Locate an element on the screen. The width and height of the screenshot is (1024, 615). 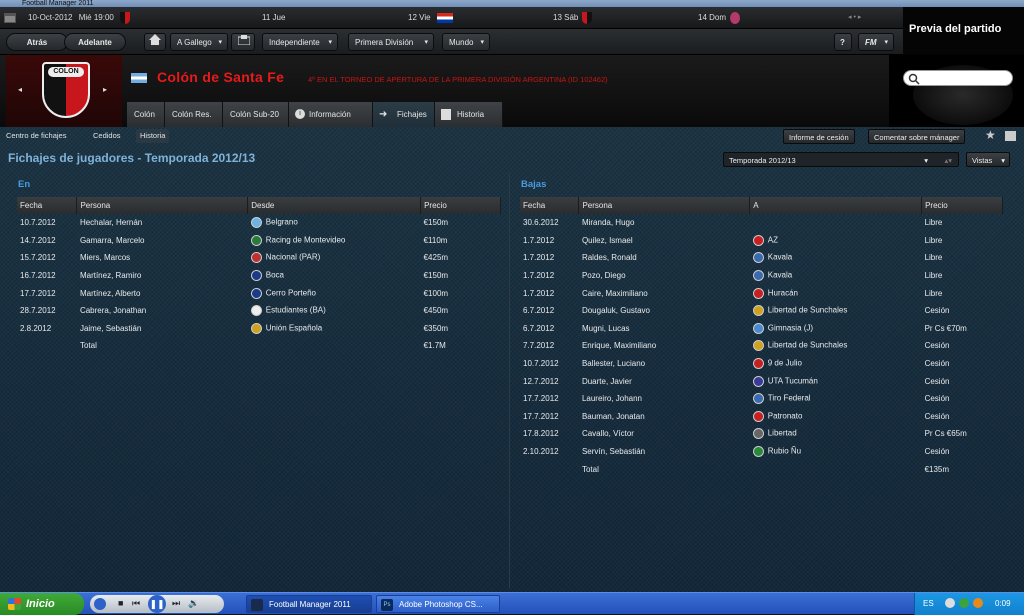
pause-icon: ❚❚ is located at coordinates (157, 604).